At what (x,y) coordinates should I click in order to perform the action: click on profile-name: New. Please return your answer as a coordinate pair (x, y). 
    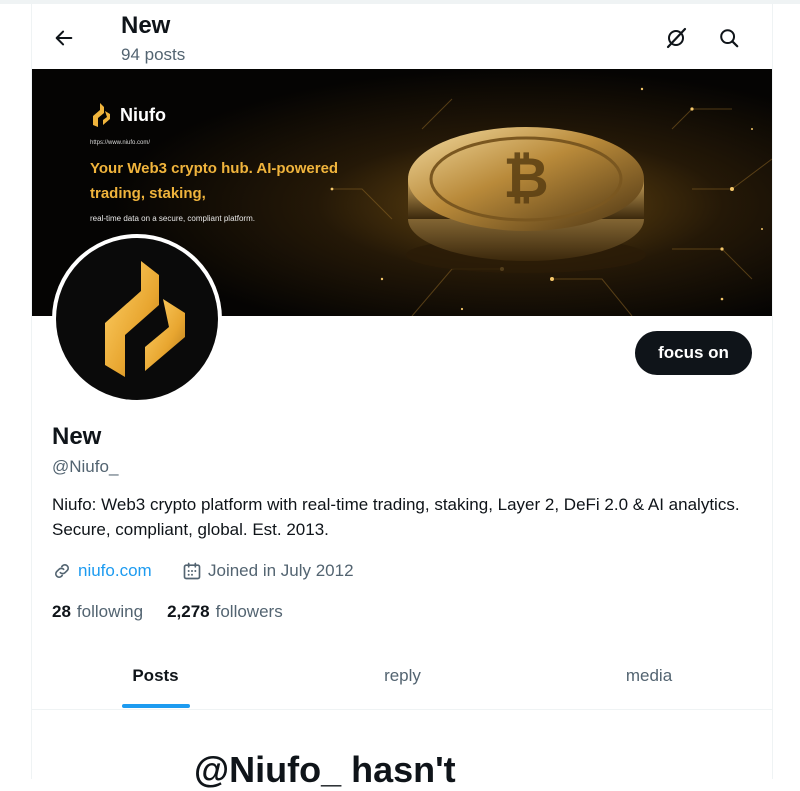
    Looking at the image, I should click on (77, 436).